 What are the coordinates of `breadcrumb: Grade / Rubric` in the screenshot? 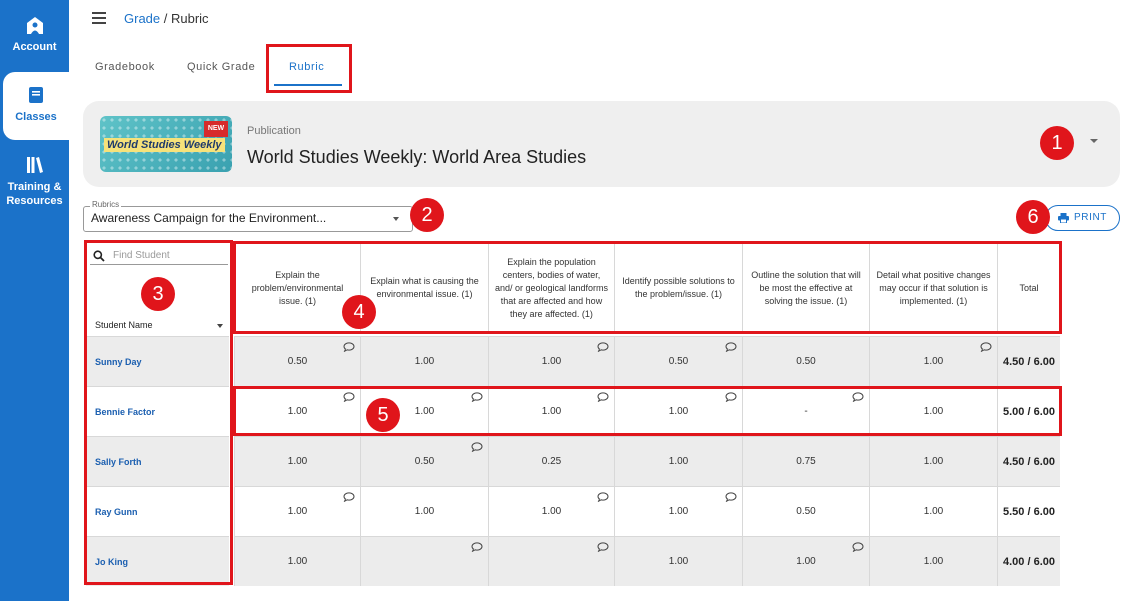 It's located at (166, 18).